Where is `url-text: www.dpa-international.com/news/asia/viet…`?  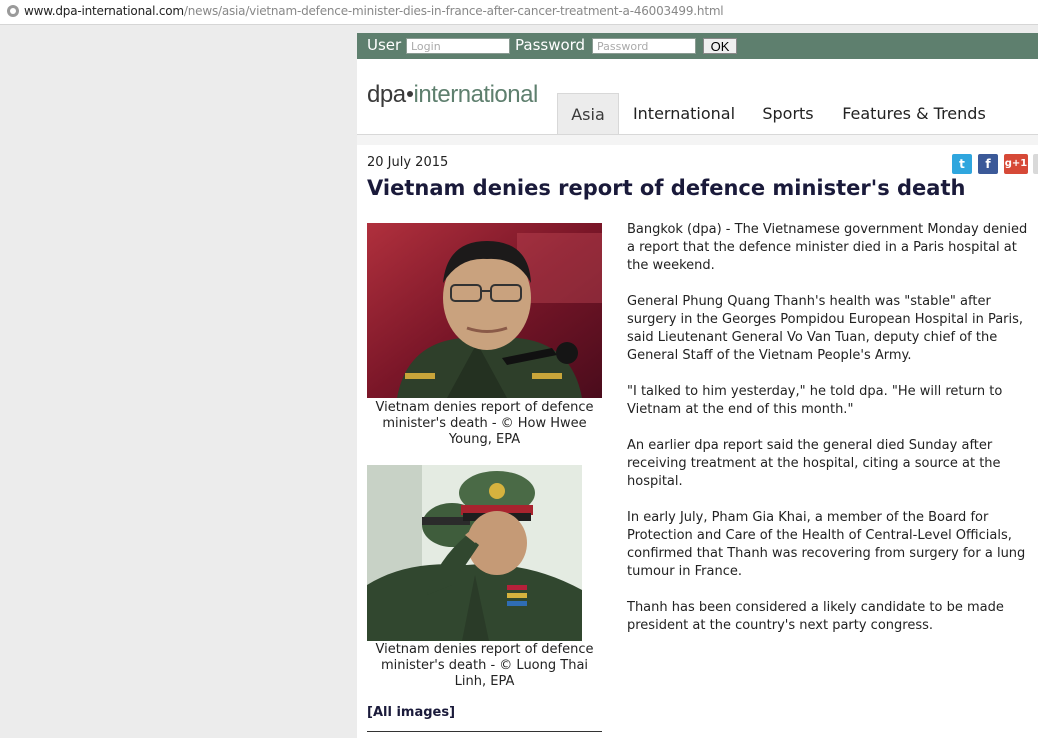 url-text: www.dpa-international.com/news/asia/viet… is located at coordinates (374, 11).